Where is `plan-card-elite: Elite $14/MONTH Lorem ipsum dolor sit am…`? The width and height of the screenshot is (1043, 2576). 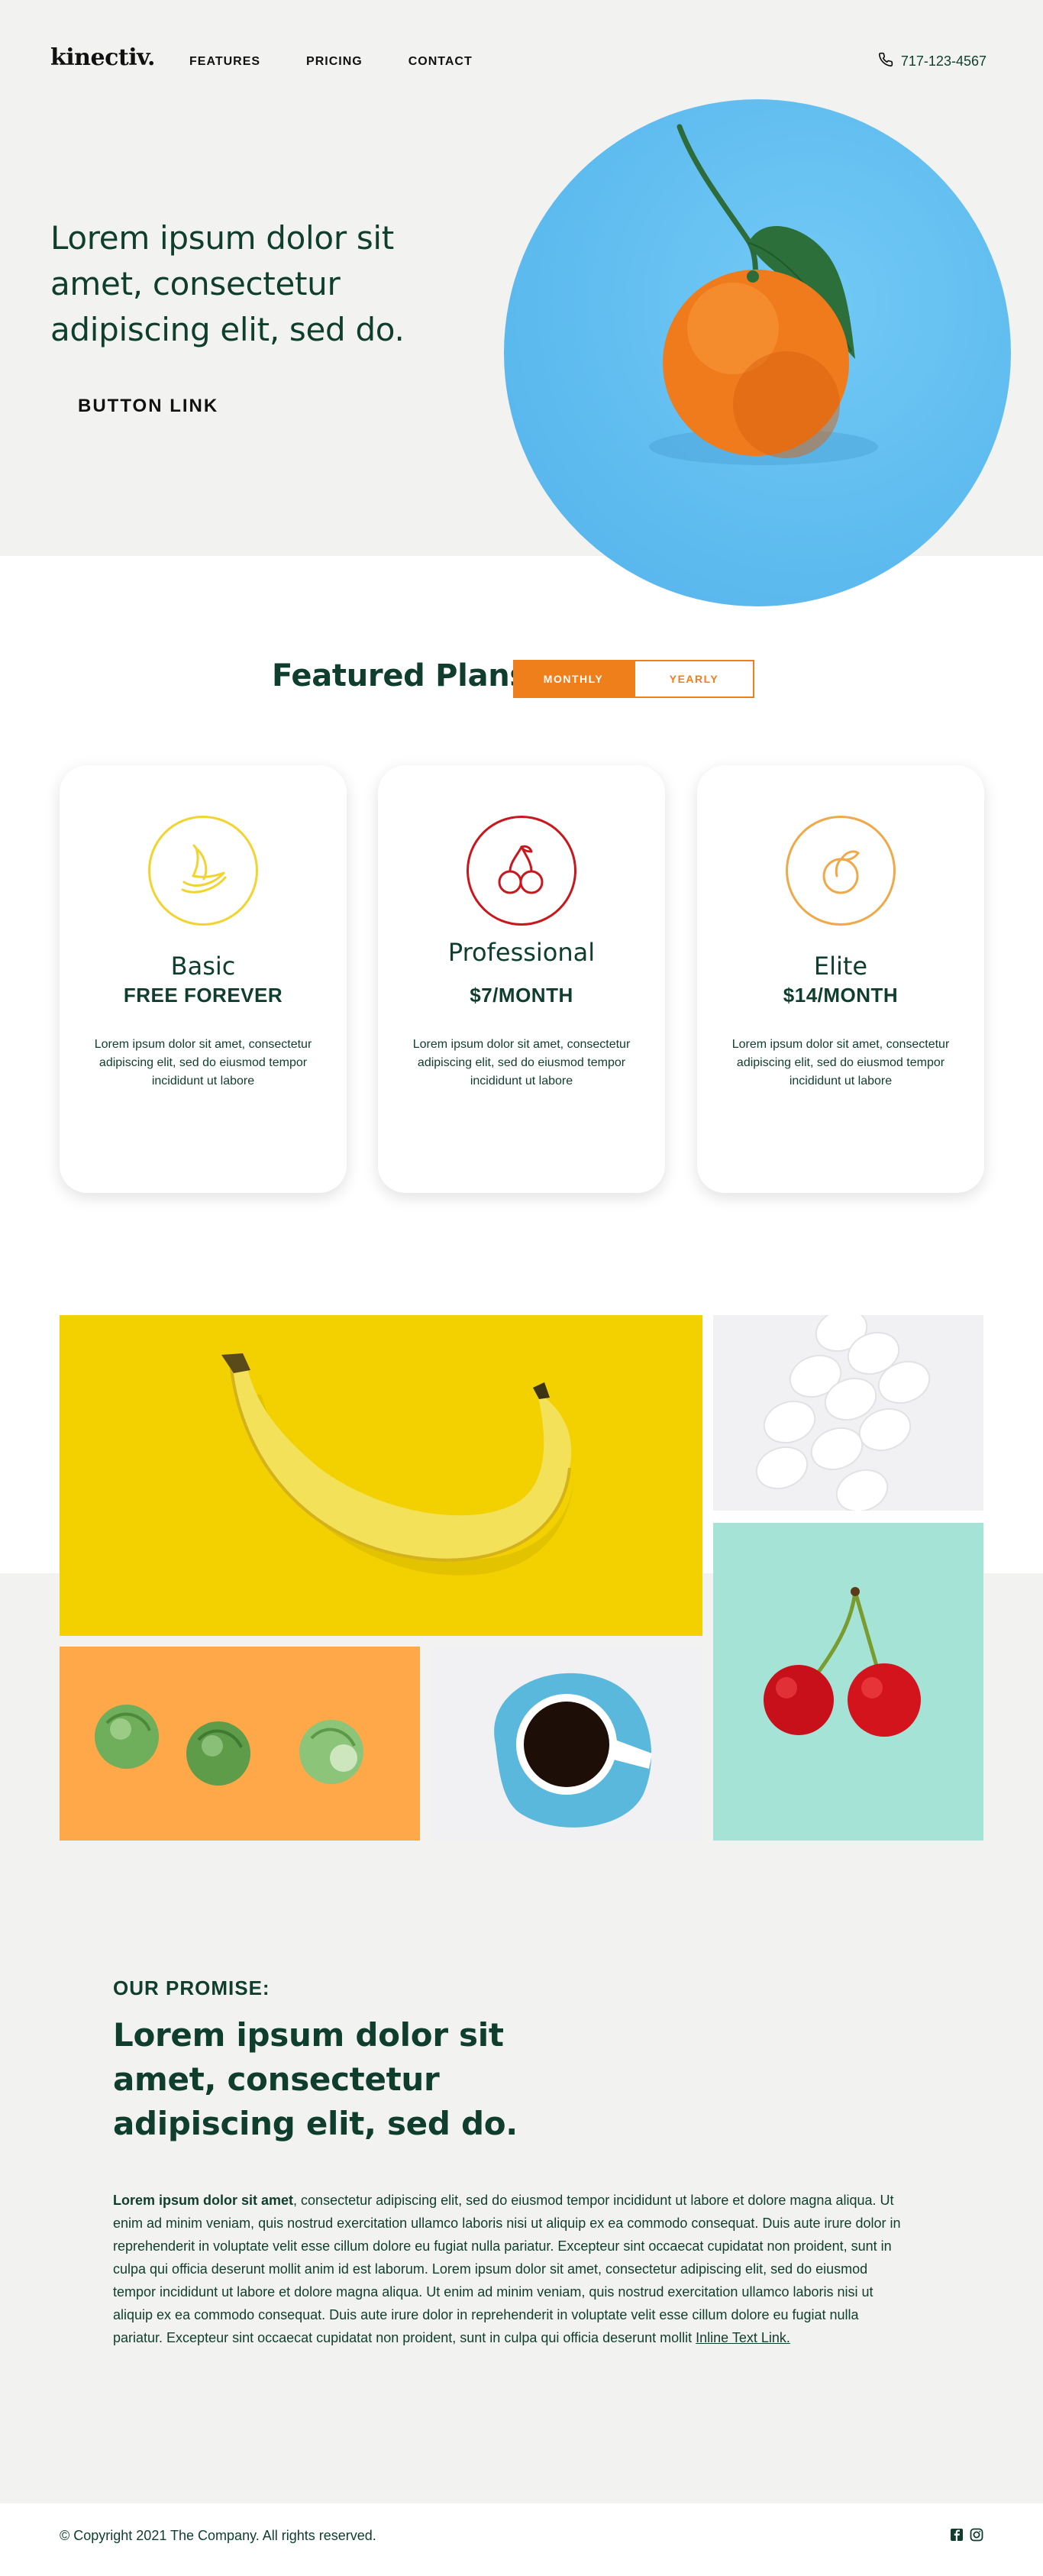
plan-card-elite: Elite $14/MONTH Lorem ipsum dolor sit am… is located at coordinates (841, 979).